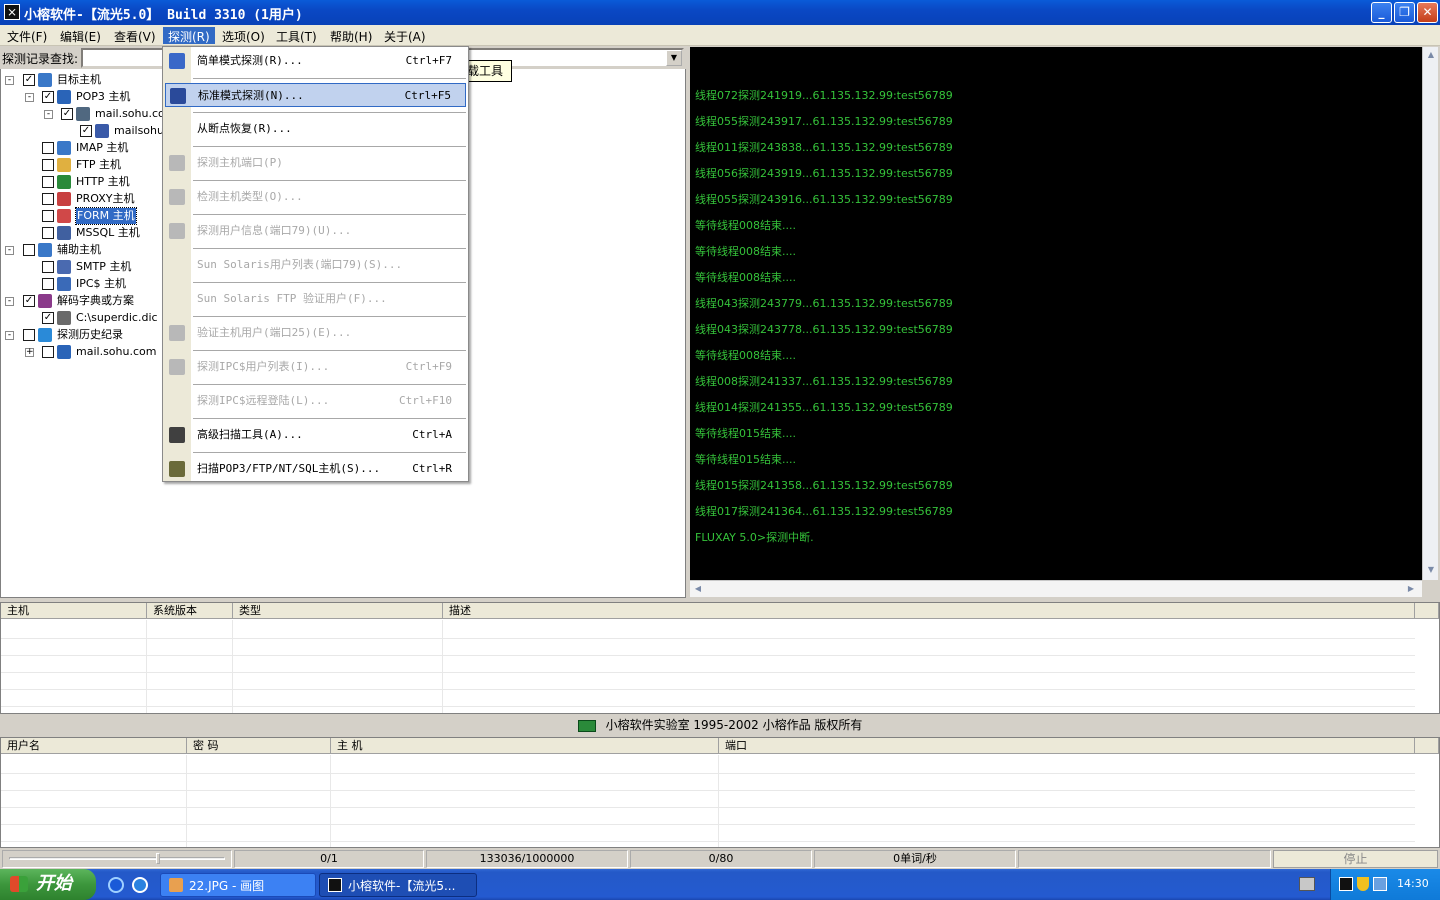  Describe the element at coordinates (329, 146) in the screenshot. I see `menu-separator` at that location.